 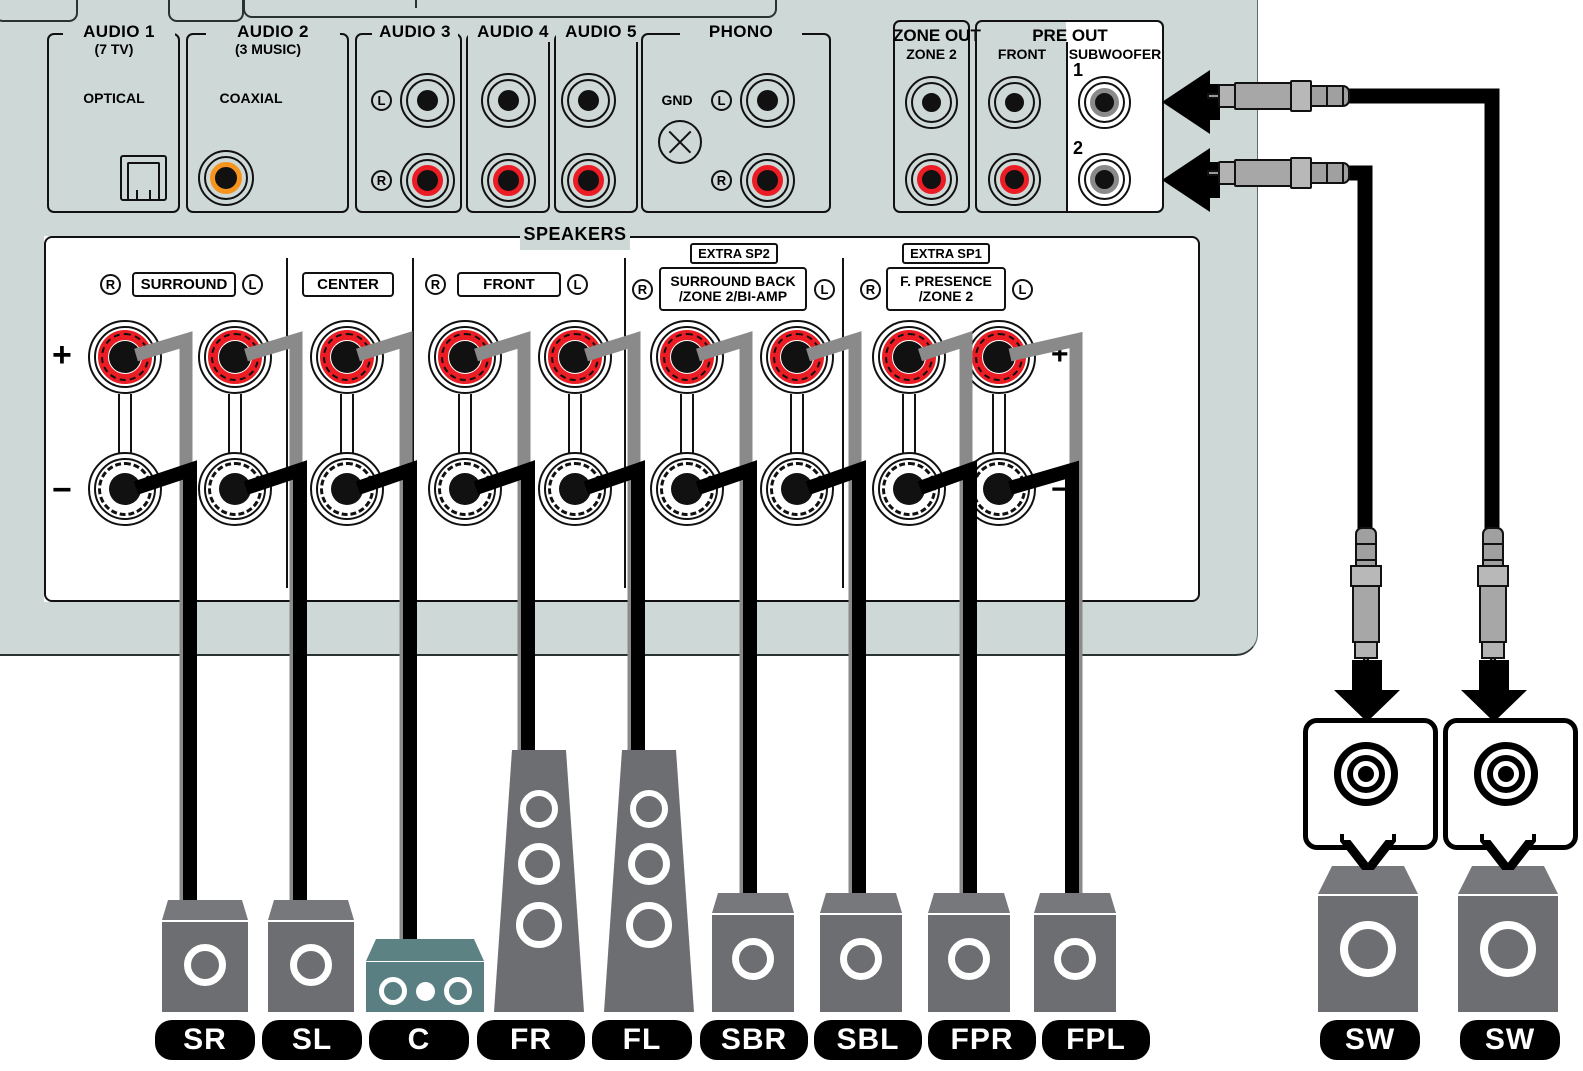 What do you see at coordinates (1022, 289) in the screenshot?
I see `front-presence-left-label: L` at bounding box center [1022, 289].